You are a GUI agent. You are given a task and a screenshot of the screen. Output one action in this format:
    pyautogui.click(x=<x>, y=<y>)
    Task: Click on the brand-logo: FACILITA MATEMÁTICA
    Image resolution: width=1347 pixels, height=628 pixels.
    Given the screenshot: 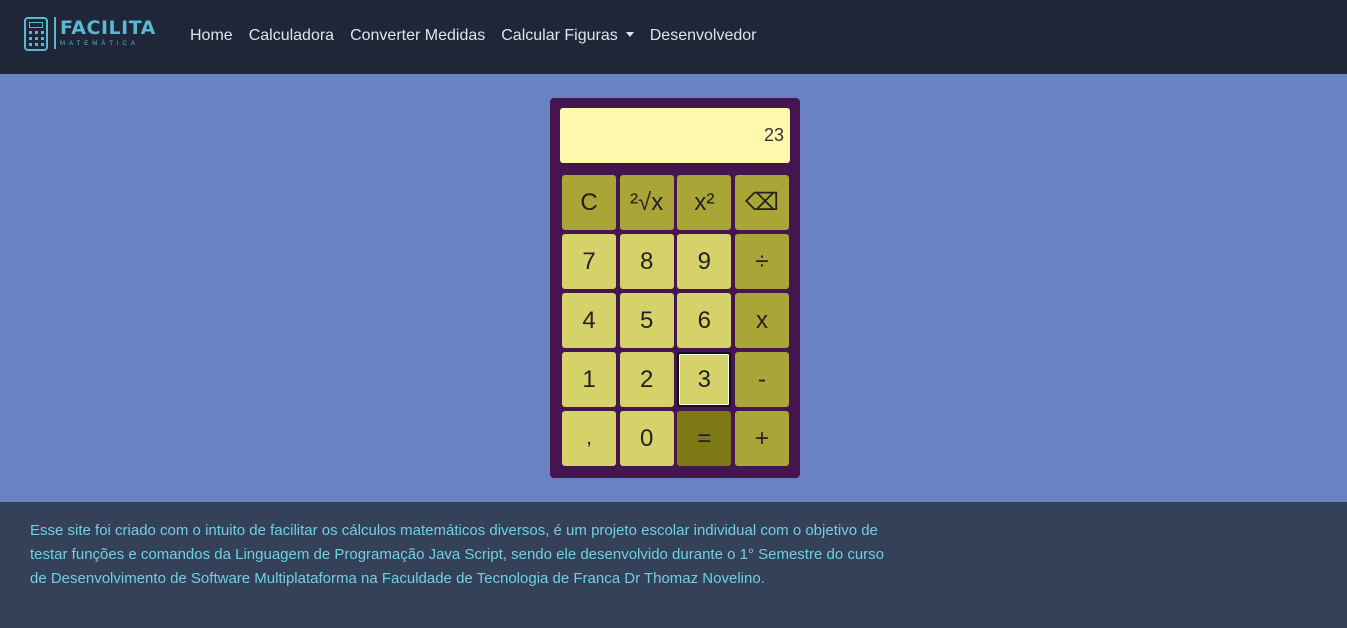 What is the action you would take?
    pyautogui.click(x=90, y=34)
    